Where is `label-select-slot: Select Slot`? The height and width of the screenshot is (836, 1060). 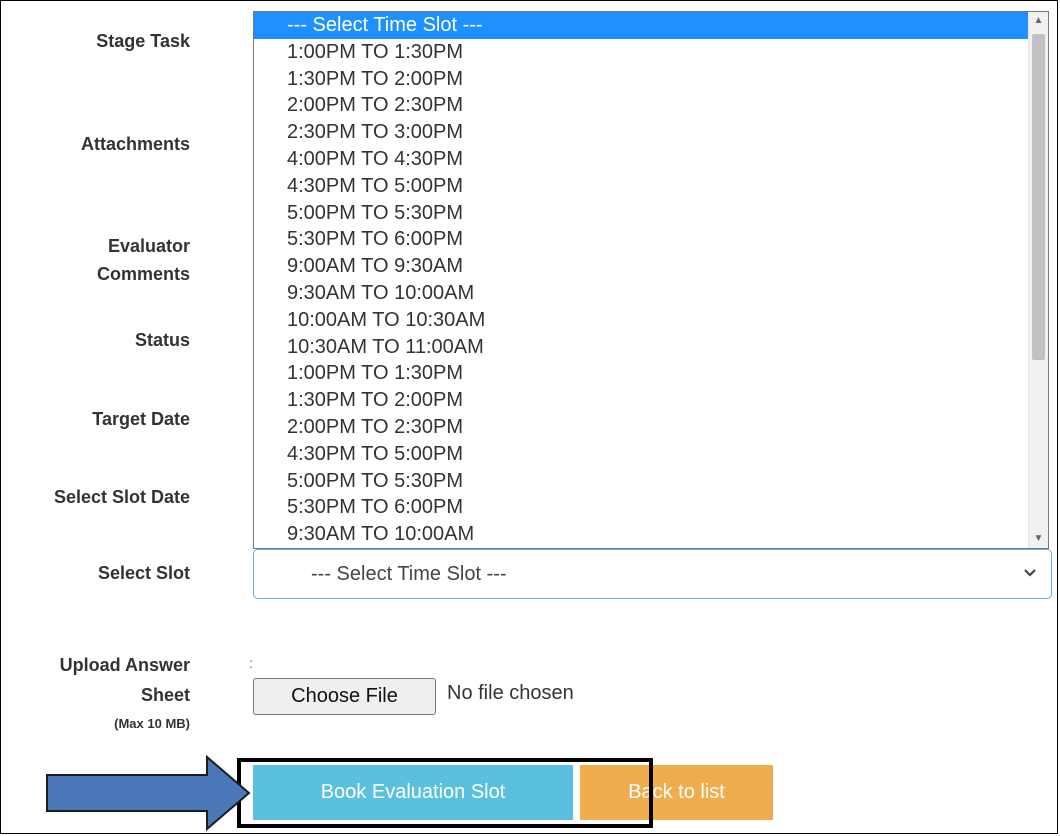 label-select-slot: Select Slot is located at coordinates (143, 573).